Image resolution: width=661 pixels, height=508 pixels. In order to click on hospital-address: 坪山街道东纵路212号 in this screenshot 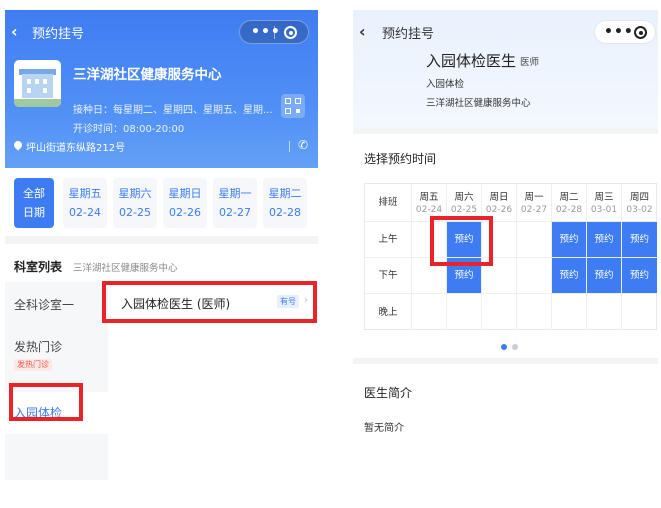, I will do `click(75, 146)`.